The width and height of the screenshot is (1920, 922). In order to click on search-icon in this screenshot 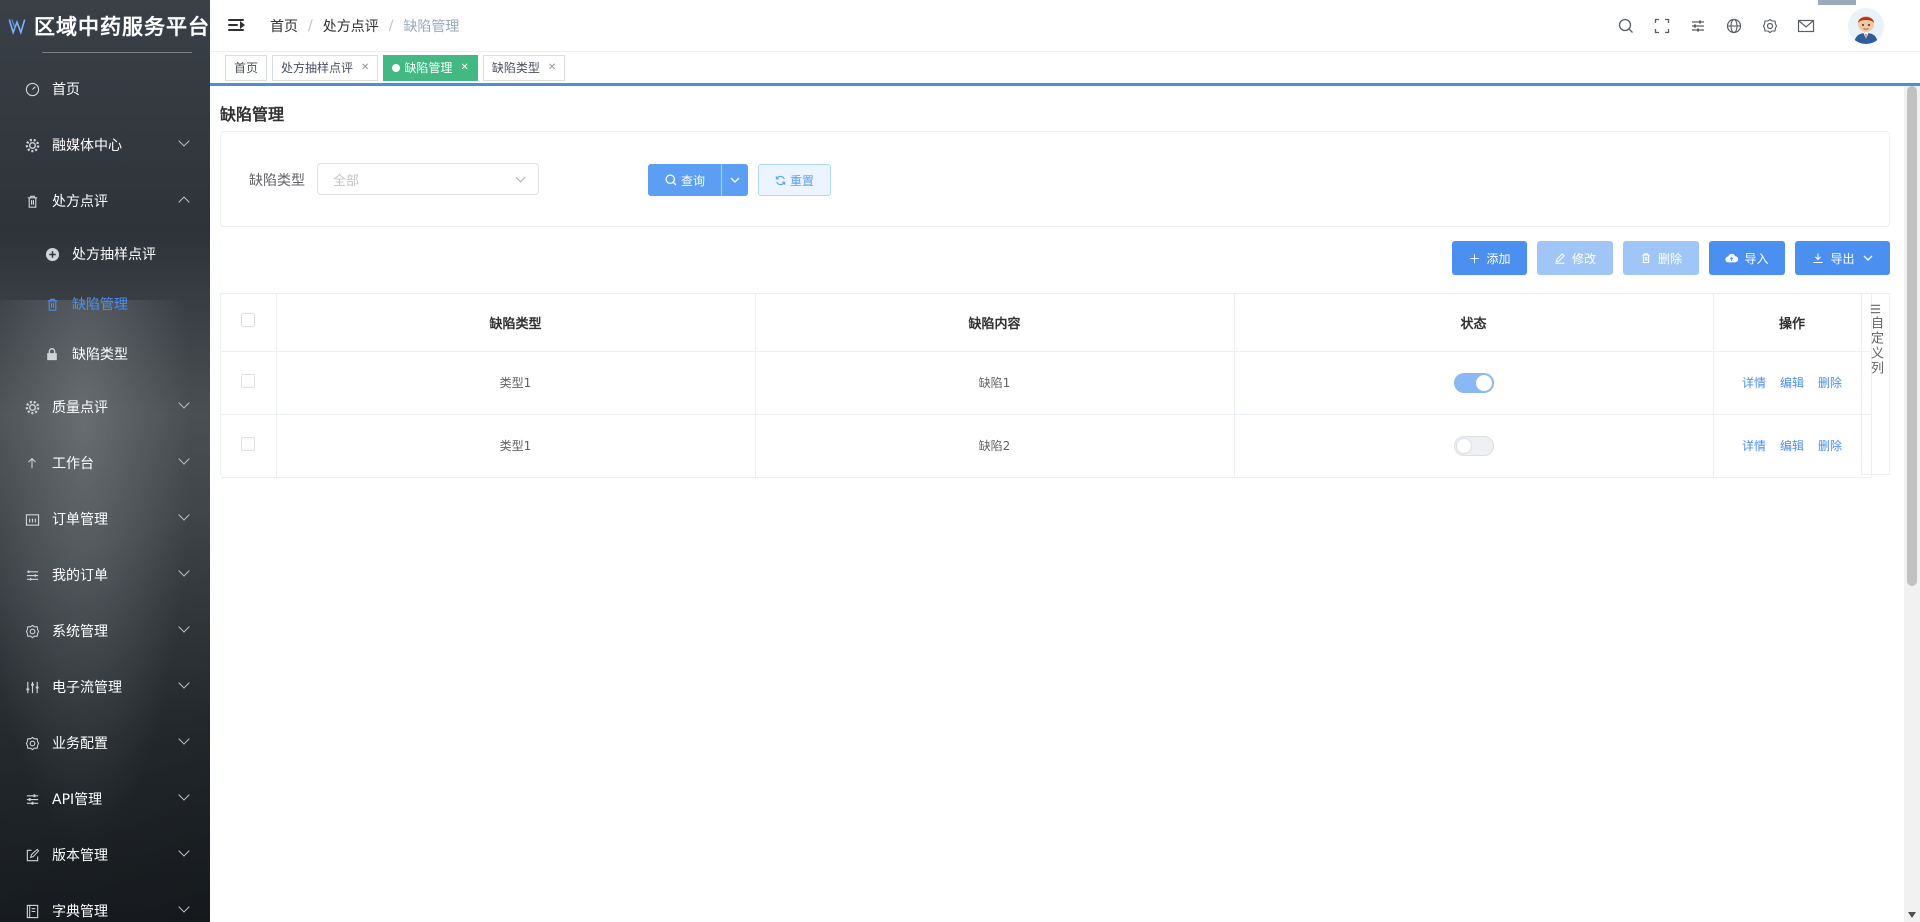, I will do `click(1626, 26)`.